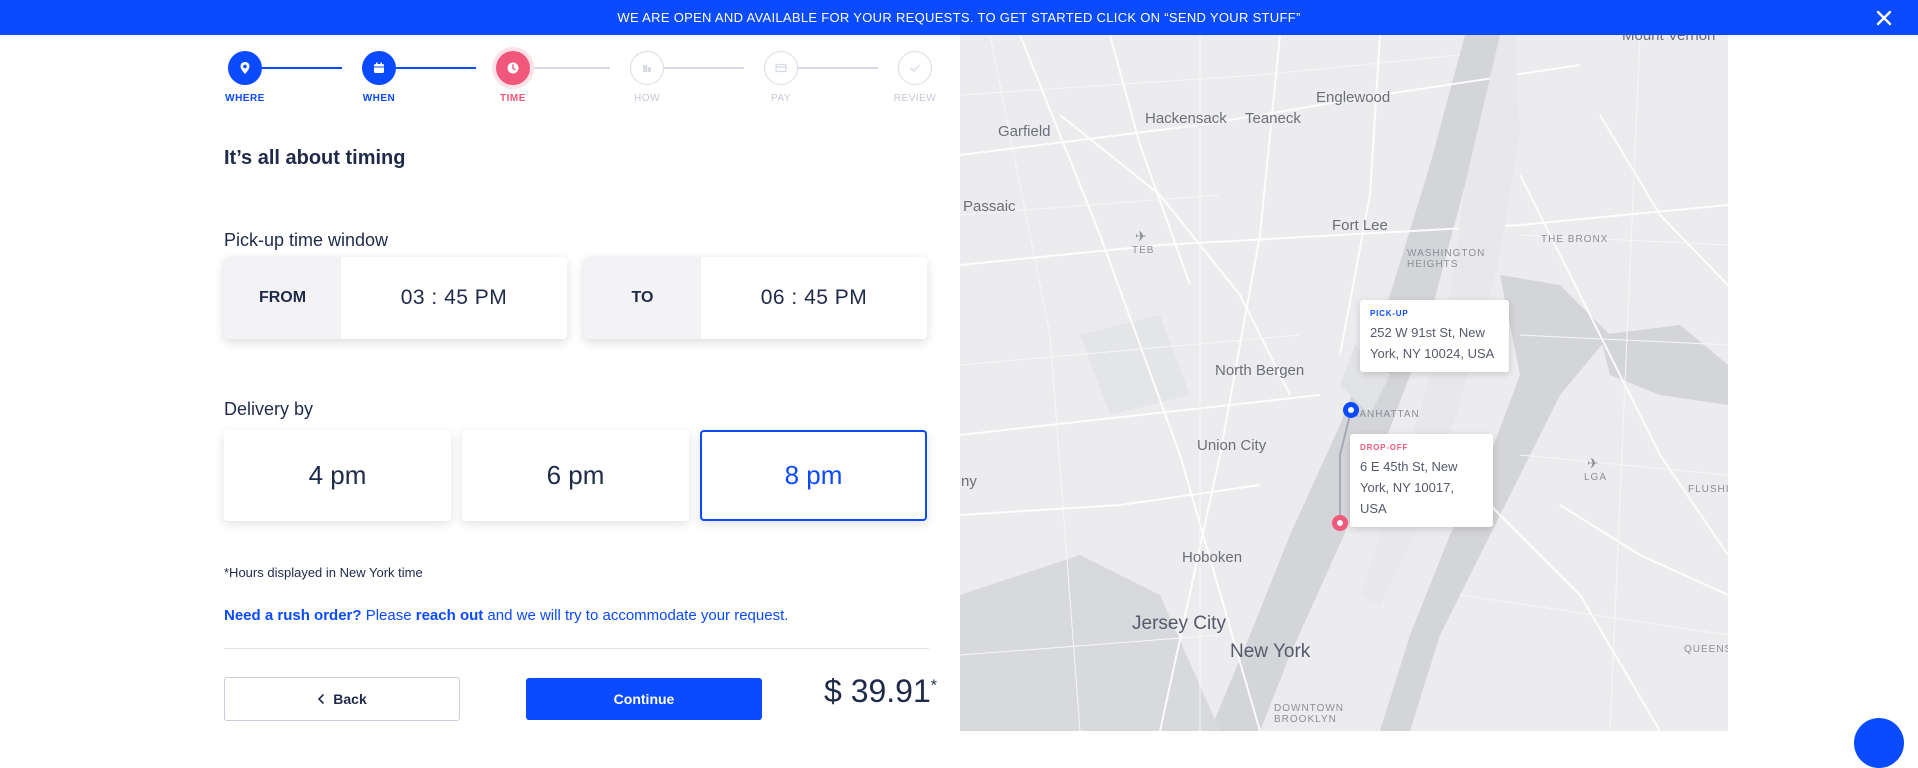  Describe the element at coordinates (450, 615) in the screenshot. I see `reach-out-link: reach out` at that location.